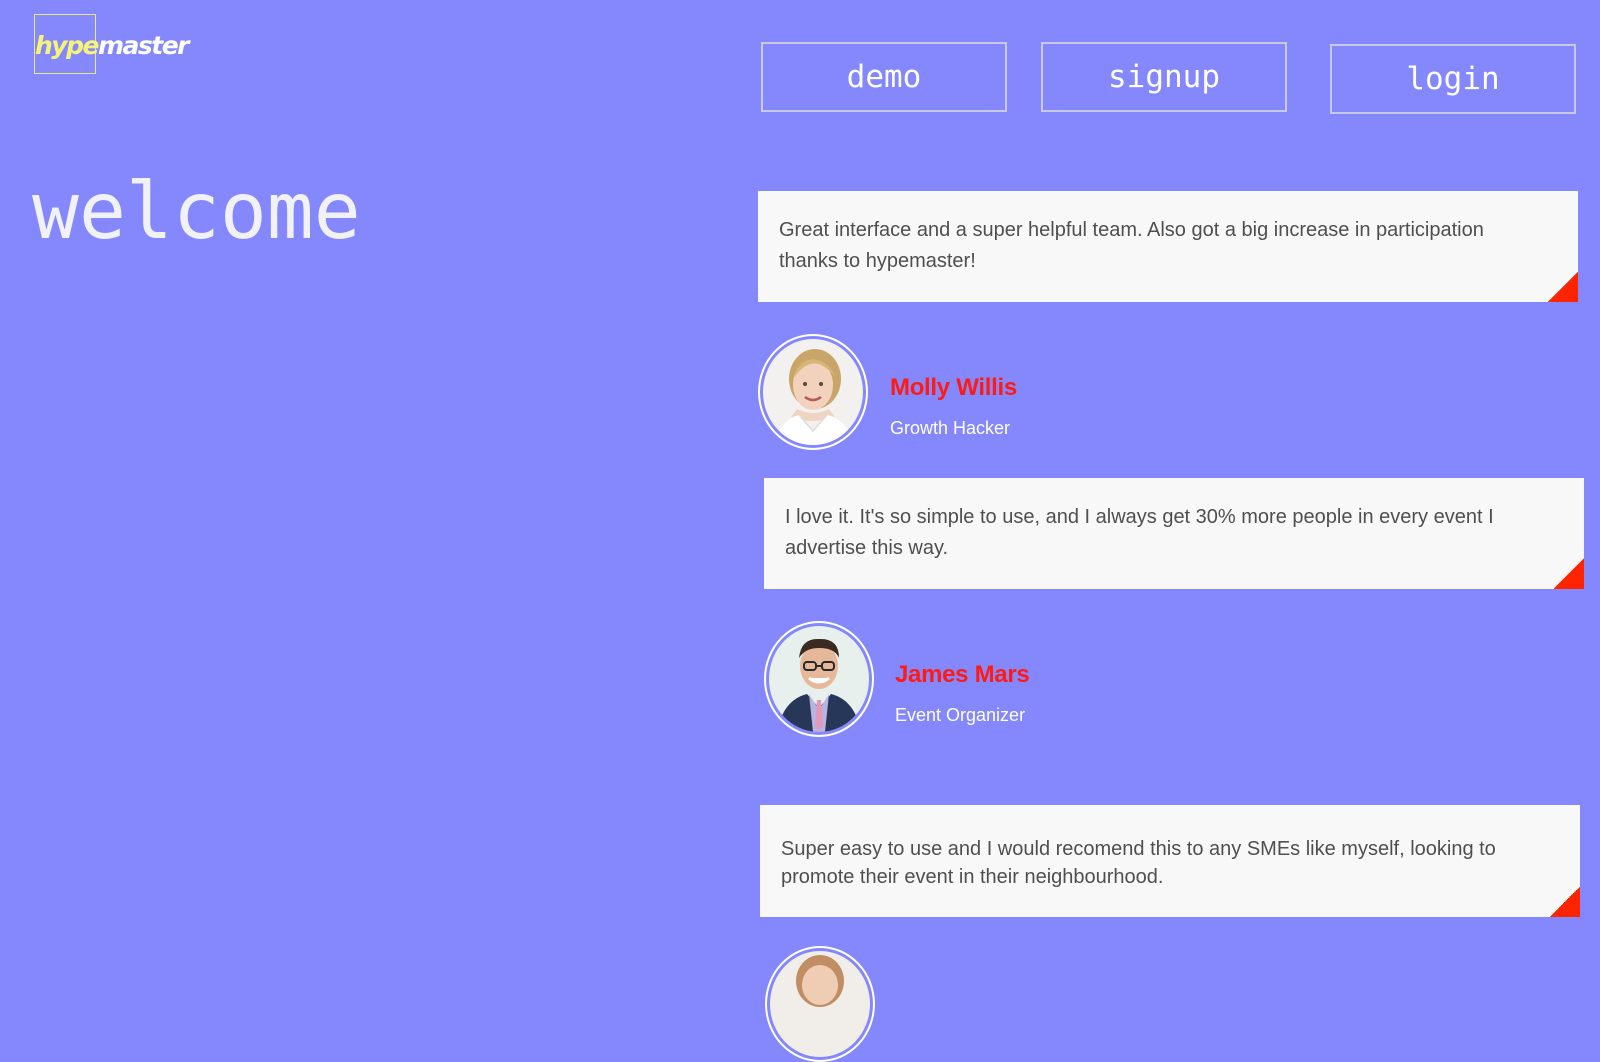  Describe the element at coordinates (950, 428) in the screenshot. I see `testimonial-author-role: Growth Hacker` at that location.